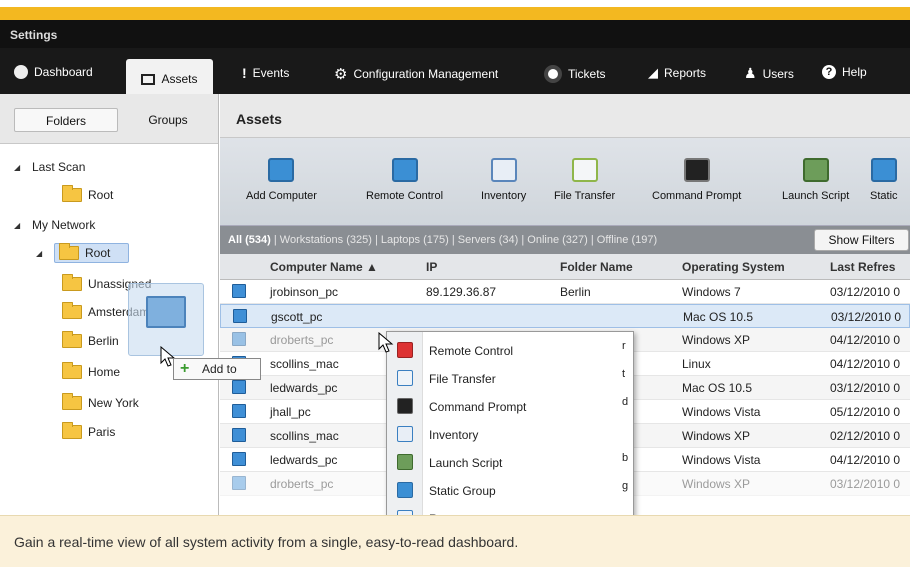 This screenshot has height=567, width=910. Describe the element at coordinates (281, 180) in the screenshot. I see `add-computer-button: Add Computer` at that location.